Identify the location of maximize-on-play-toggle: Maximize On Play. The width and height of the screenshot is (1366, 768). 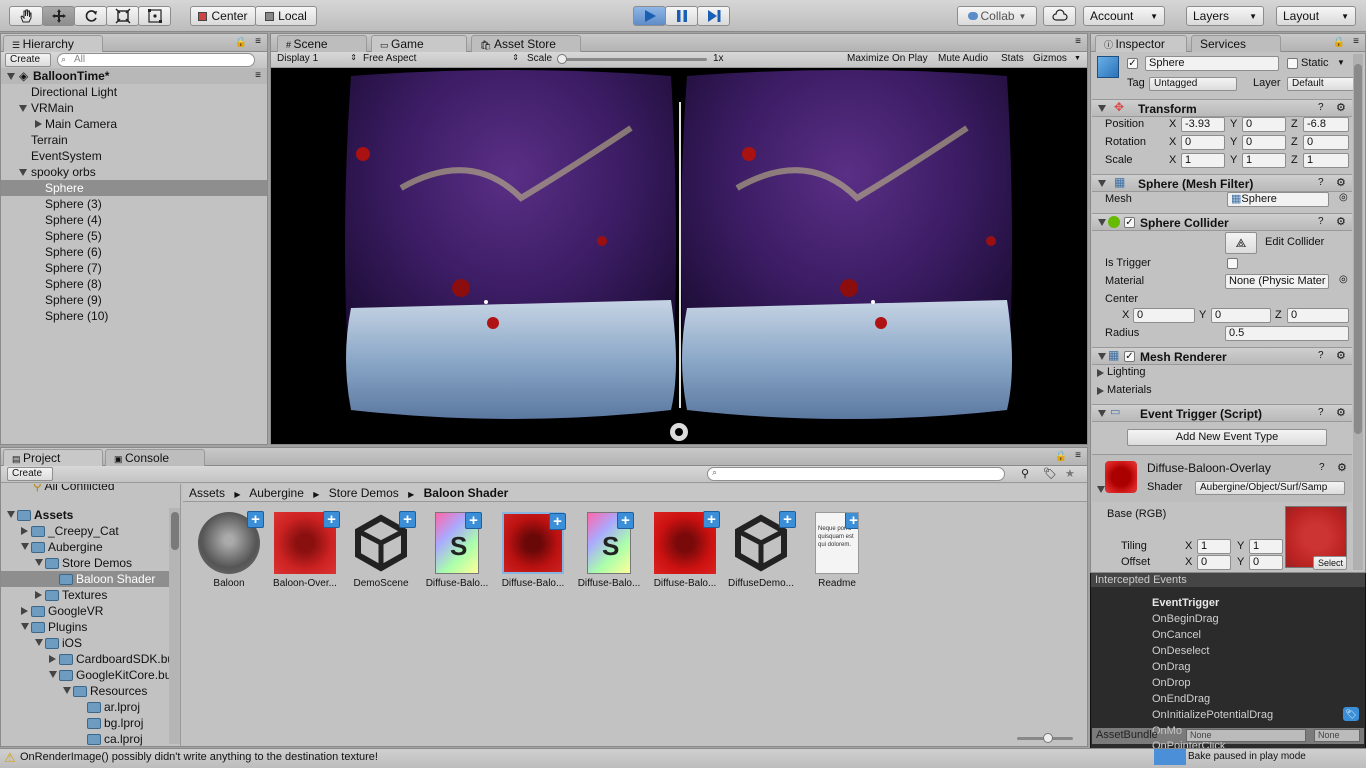
(887, 58).